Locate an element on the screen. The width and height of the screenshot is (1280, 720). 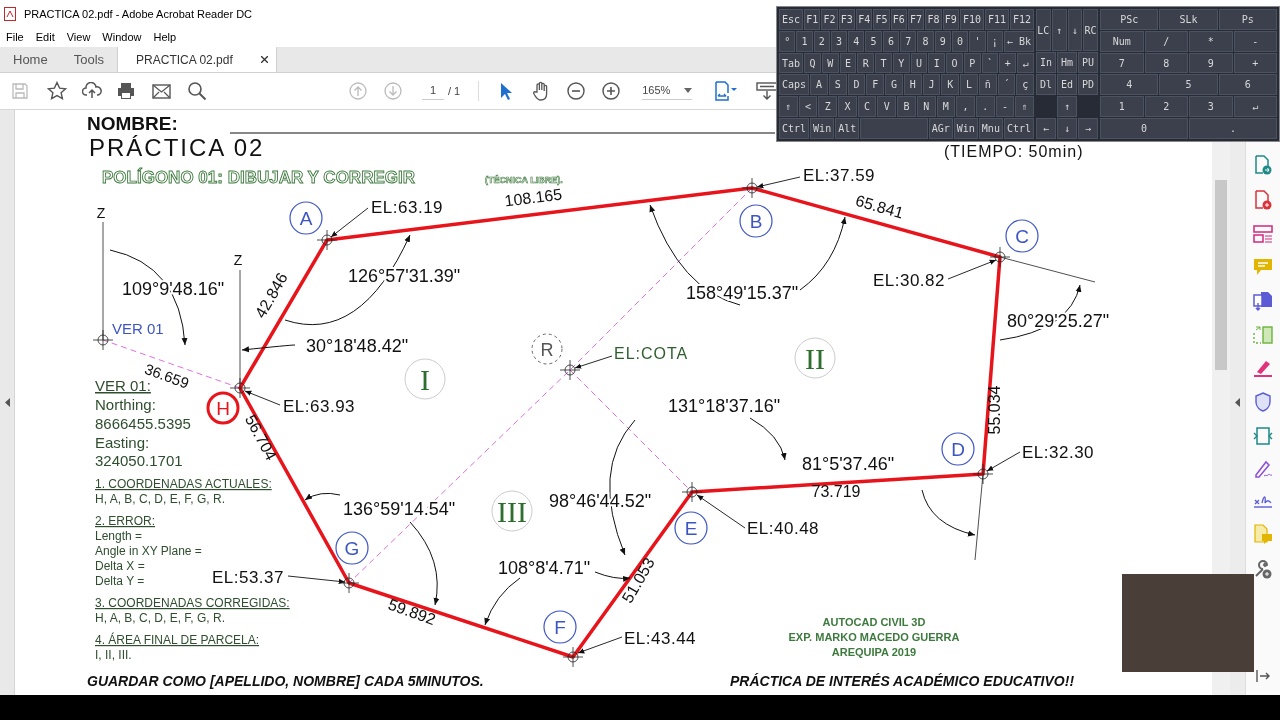
keyboard-key: N is located at coordinates (926, 107).